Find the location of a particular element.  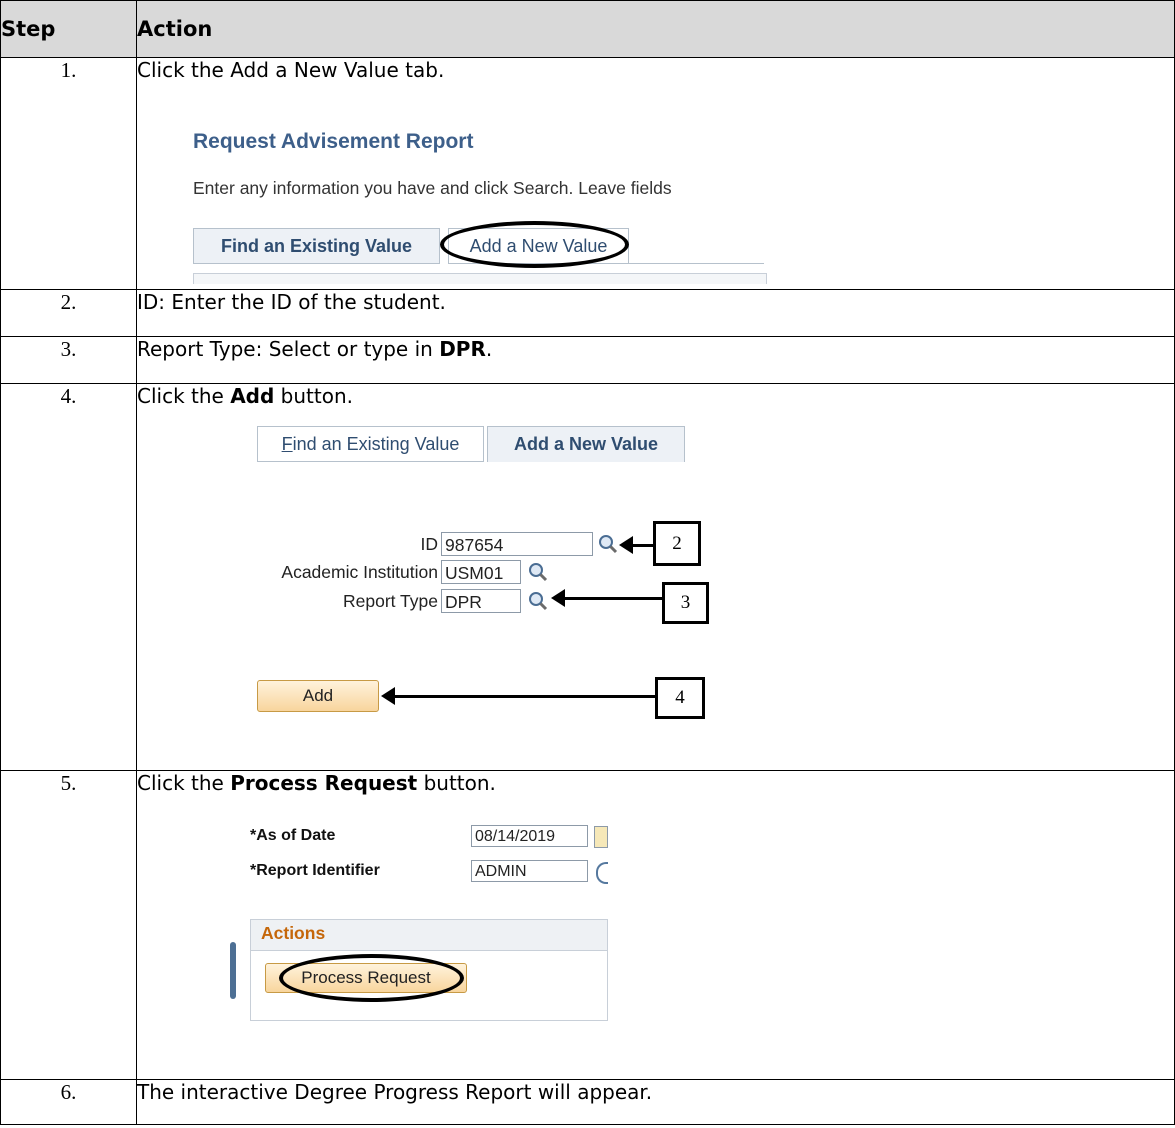

step-text-bold: DPR is located at coordinates (462, 349).